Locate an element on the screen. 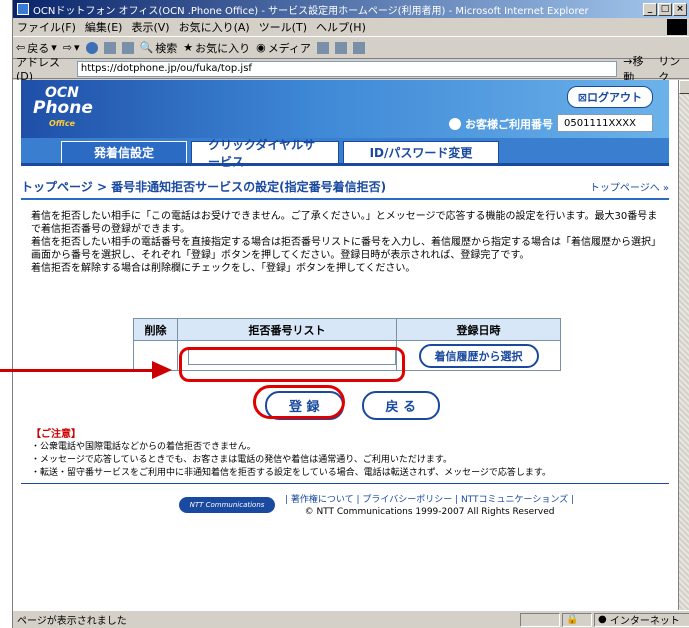  address-label: アドレス(D) is located at coordinates (38, 69).